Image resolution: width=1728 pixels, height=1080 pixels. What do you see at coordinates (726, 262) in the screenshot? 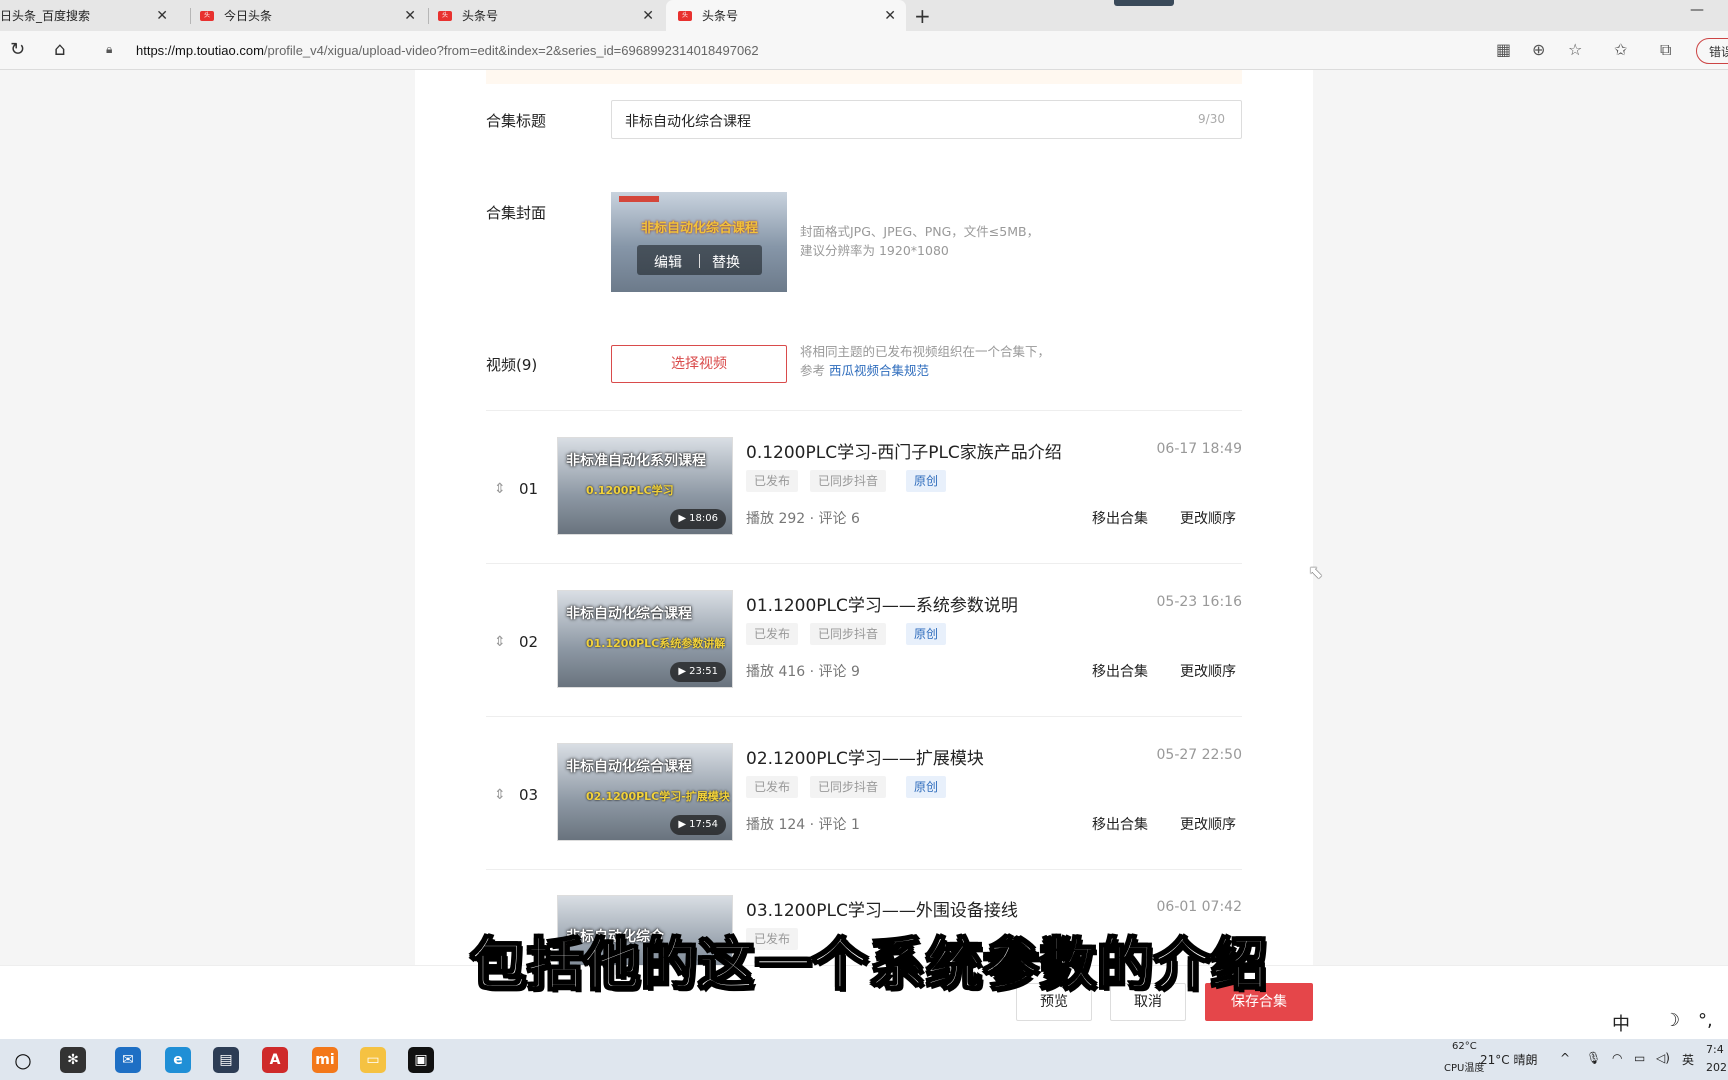
I see `cover-replace-button: 替换` at bounding box center [726, 262].